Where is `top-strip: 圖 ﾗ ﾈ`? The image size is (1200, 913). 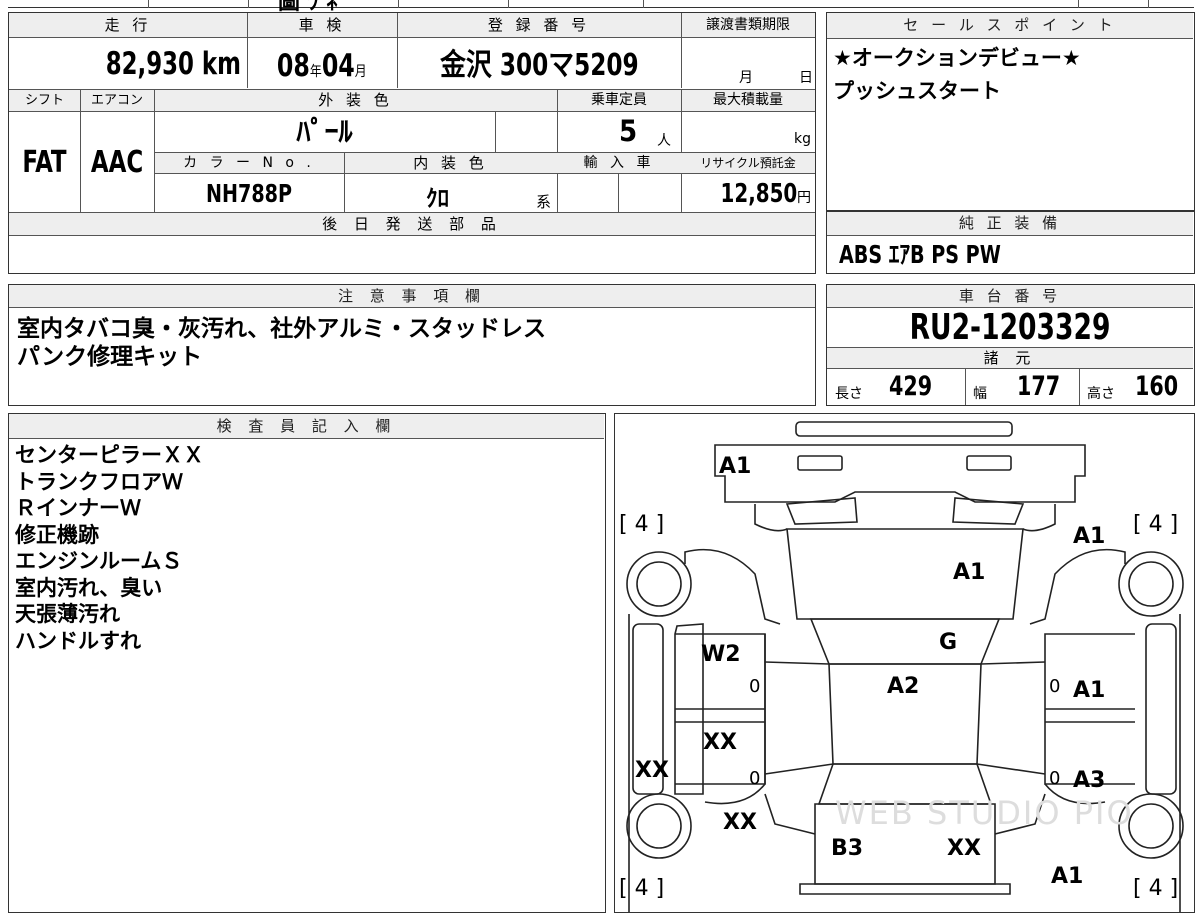 top-strip: 圖 ﾗ ﾈ is located at coordinates (601, 7).